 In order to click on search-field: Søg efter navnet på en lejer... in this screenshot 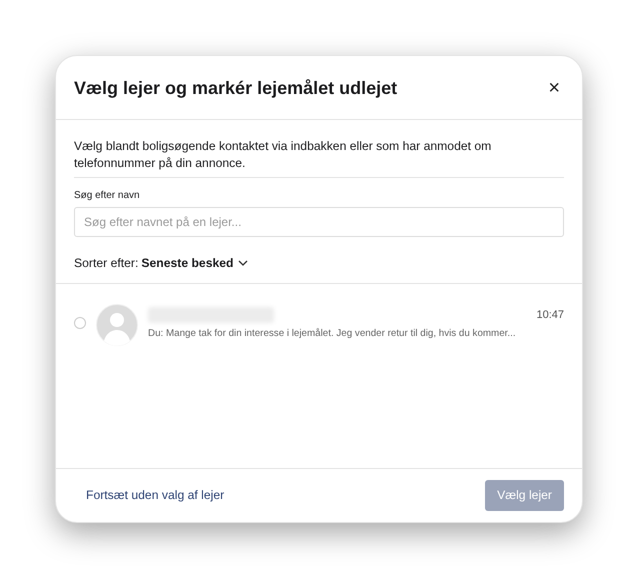, I will do `click(319, 222)`.